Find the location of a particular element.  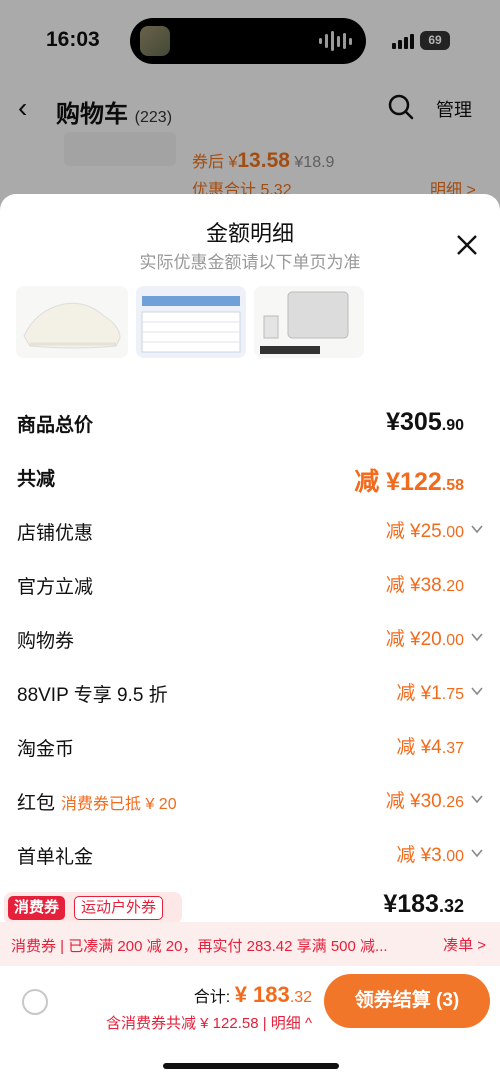

row-label: 共减 is located at coordinates (36, 479).